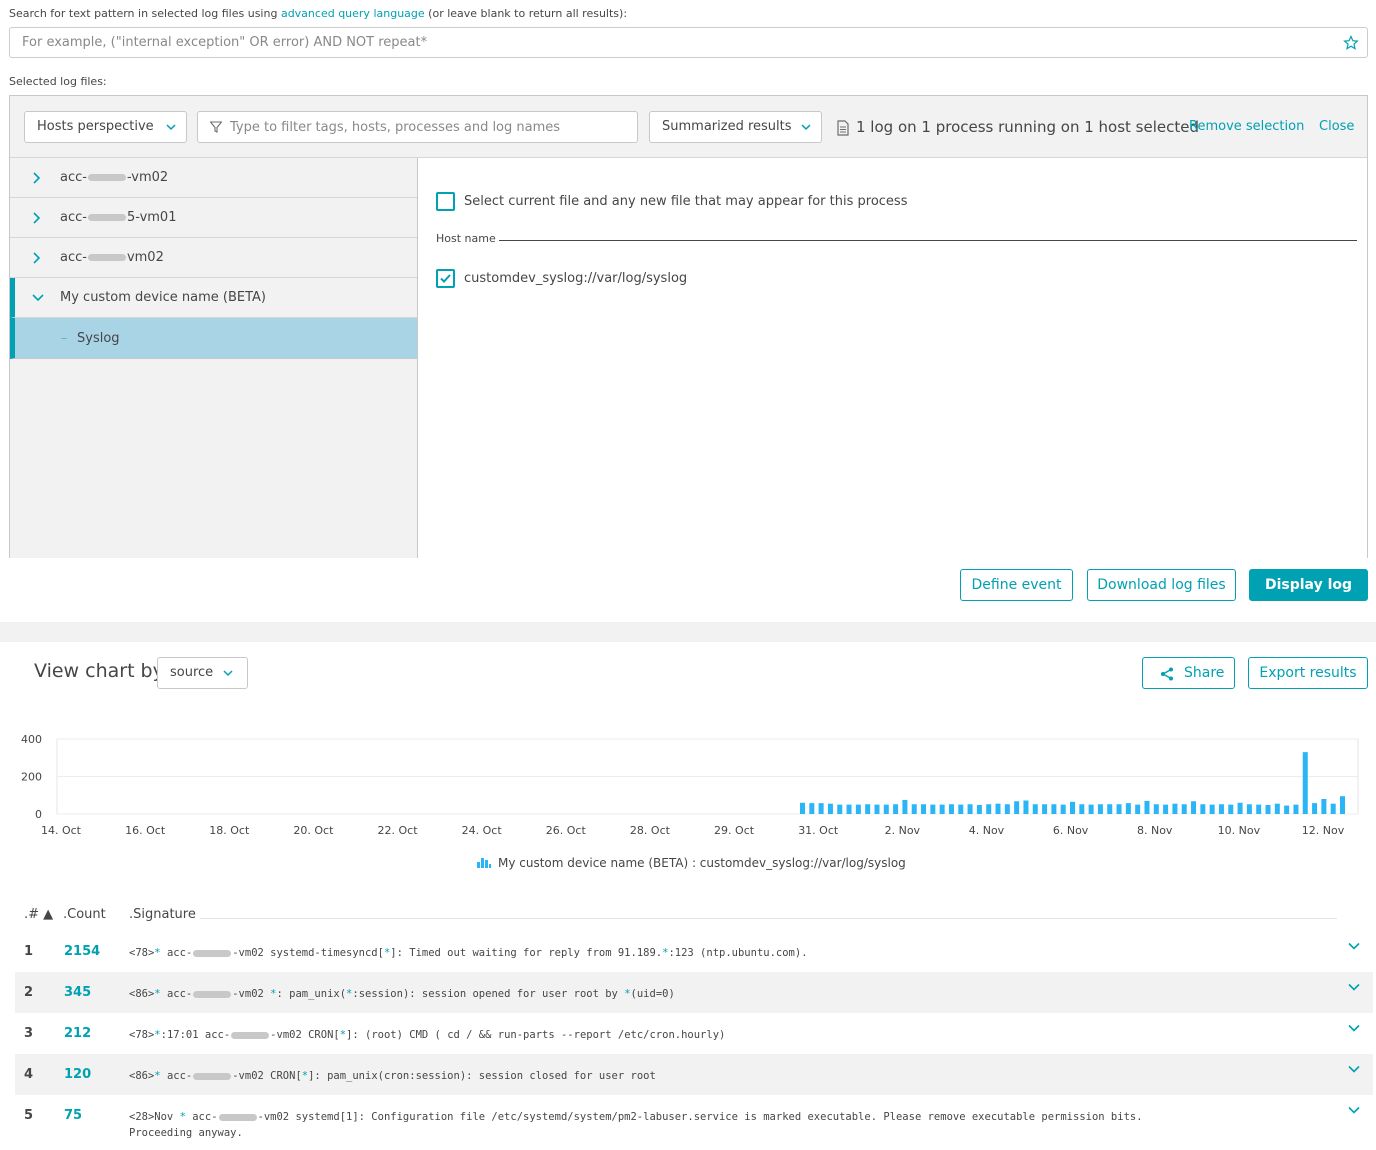 The height and width of the screenshot is (1150, 1376). Describe the element at coordinates (118, 217) in the screenshot. I see `tree-item-label: acc- 5-vm01` at that location.